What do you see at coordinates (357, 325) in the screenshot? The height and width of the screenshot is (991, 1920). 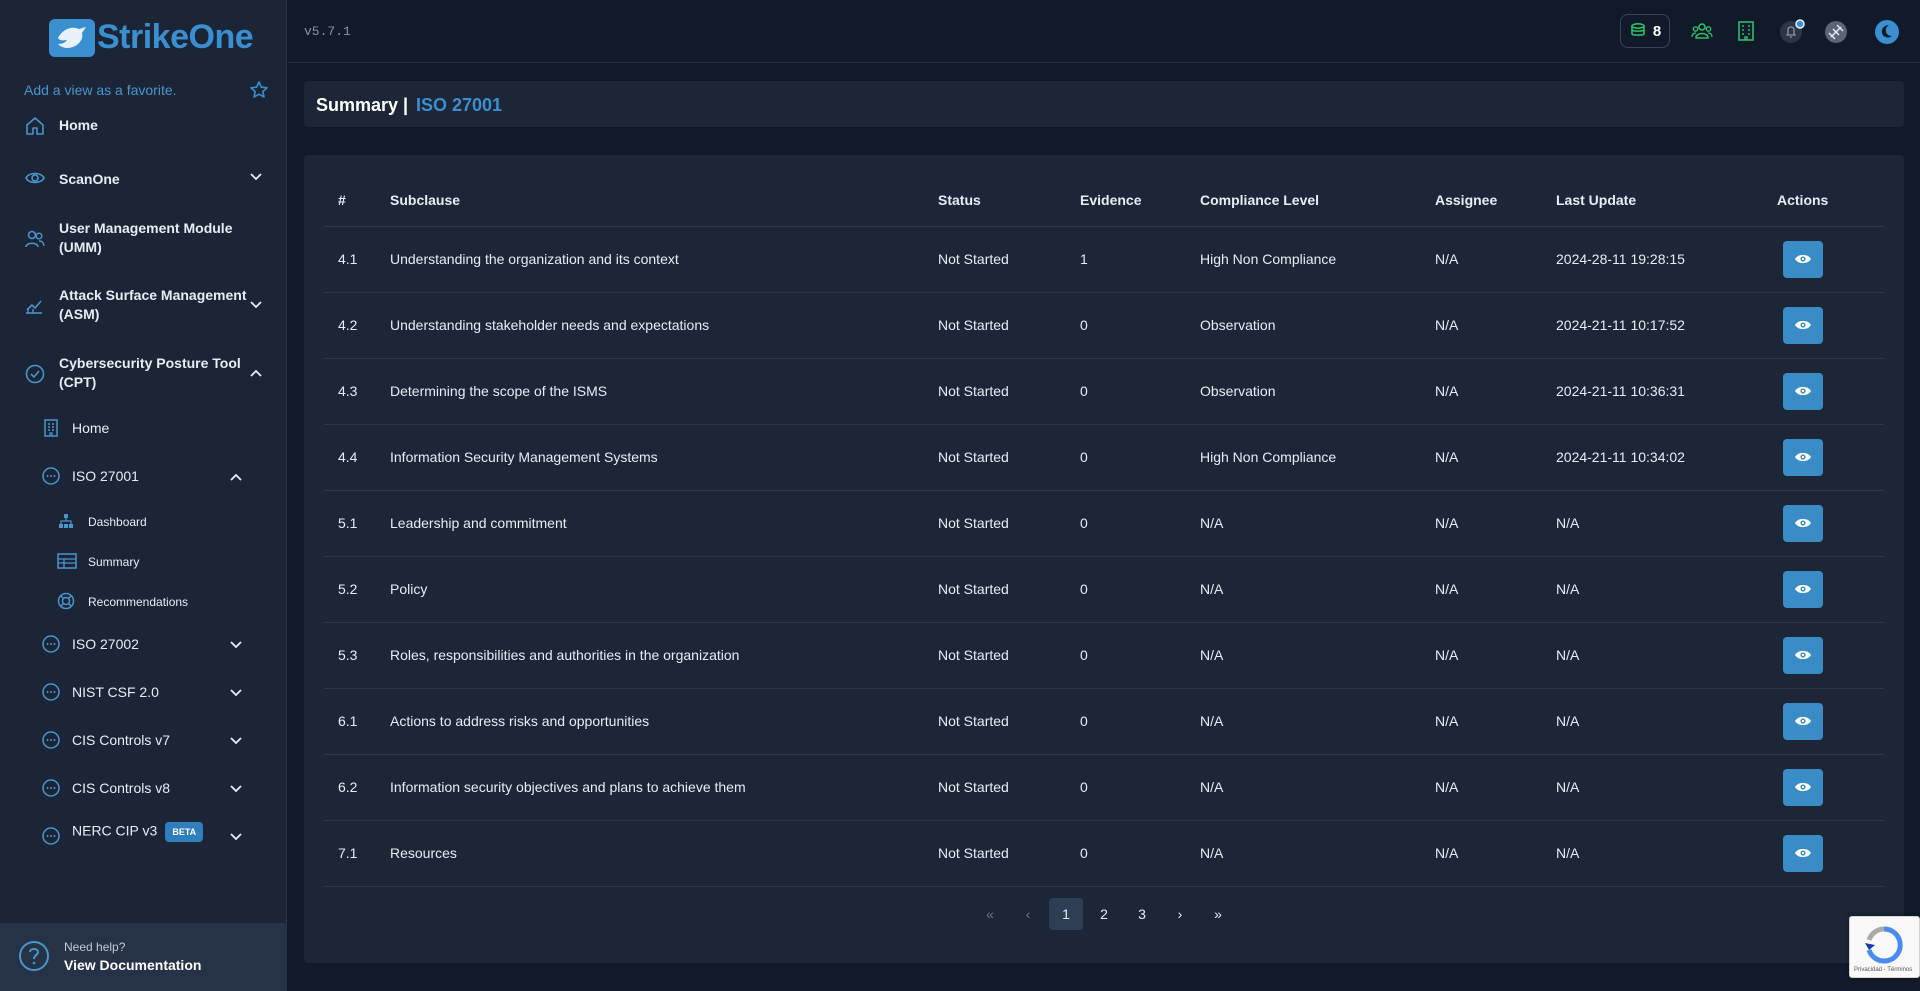 I see `cell-number: 4.2` at bounding box center [357, 325].